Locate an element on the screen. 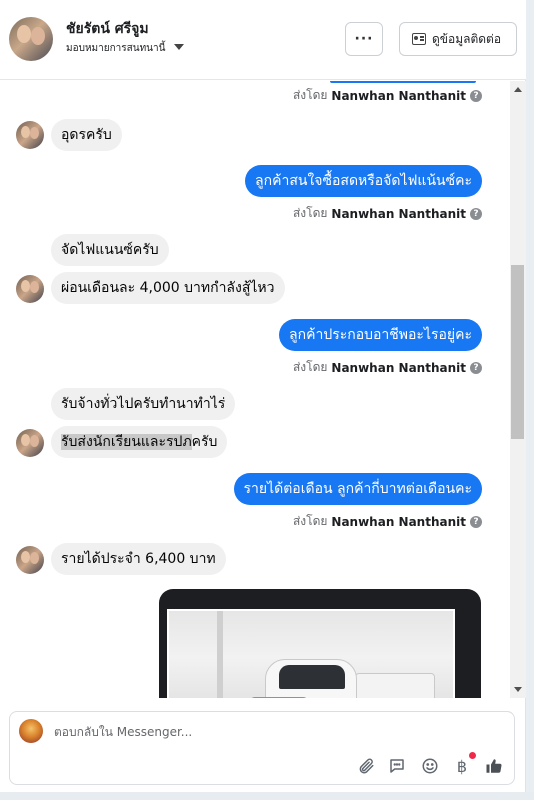  assign-conversation-label: มอบหมายการสนทนานี้ is located at coordinates (115, 48).